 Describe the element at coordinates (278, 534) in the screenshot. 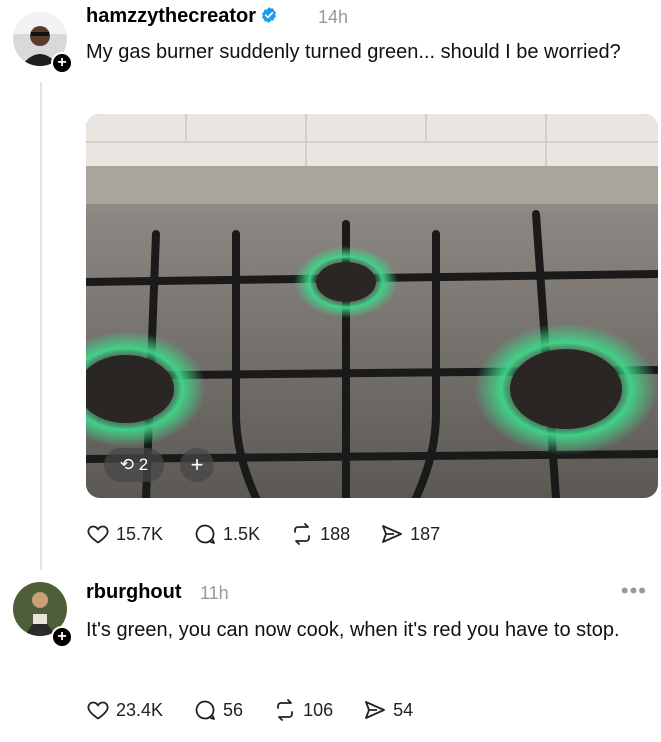

I see `post-actions: 15.7K 1.5K 188 187` at that location.